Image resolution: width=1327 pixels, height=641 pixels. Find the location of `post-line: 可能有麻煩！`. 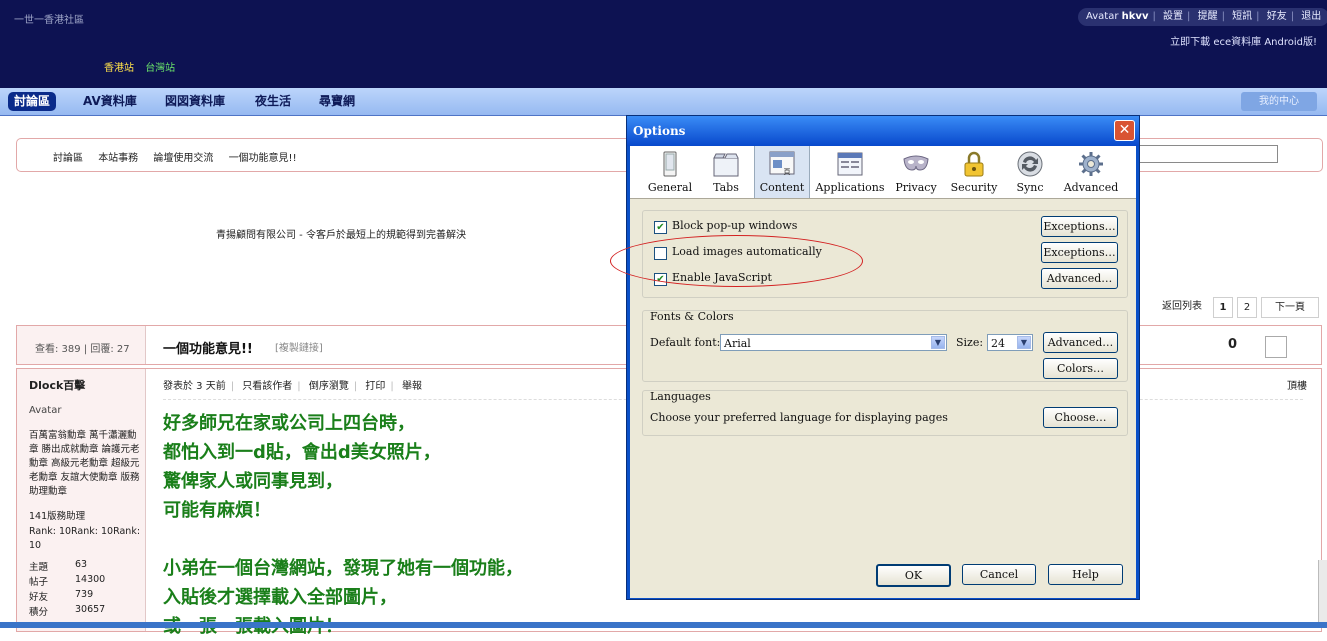

post-line: 可能有麻煩！ is located at coordinates (217, 510).